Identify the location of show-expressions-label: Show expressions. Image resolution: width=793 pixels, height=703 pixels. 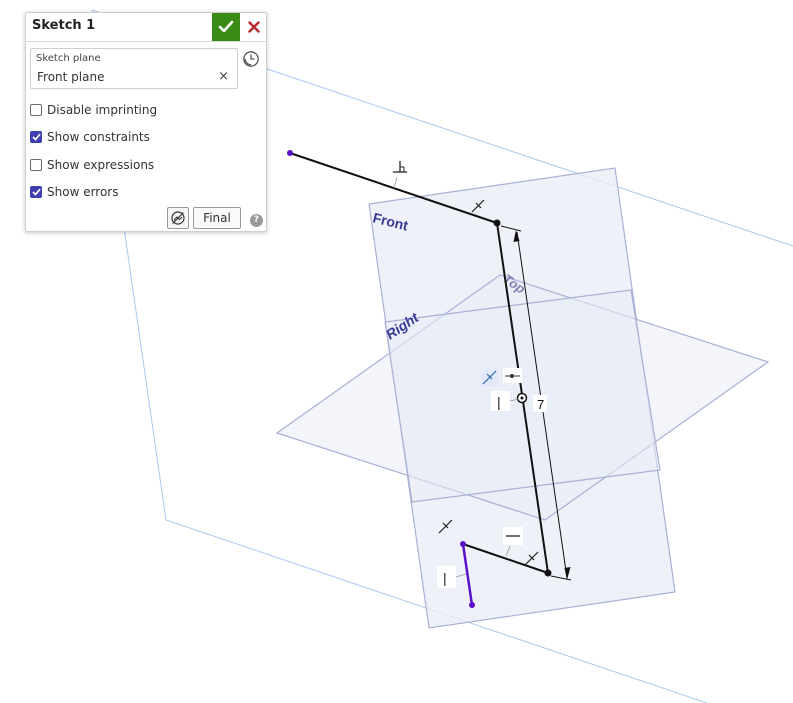
(101, 165).